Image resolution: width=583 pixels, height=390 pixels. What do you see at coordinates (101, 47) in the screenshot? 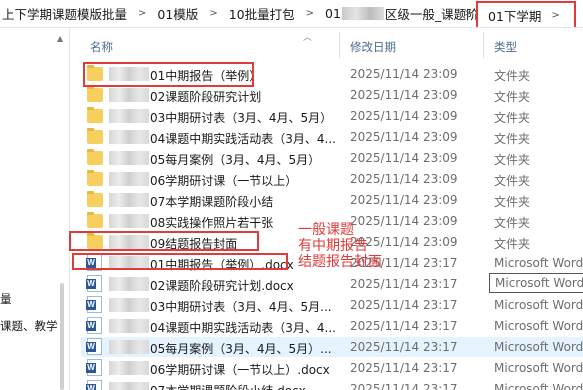
I see `column-header-name: 名称` at bounding box center [101, 47].